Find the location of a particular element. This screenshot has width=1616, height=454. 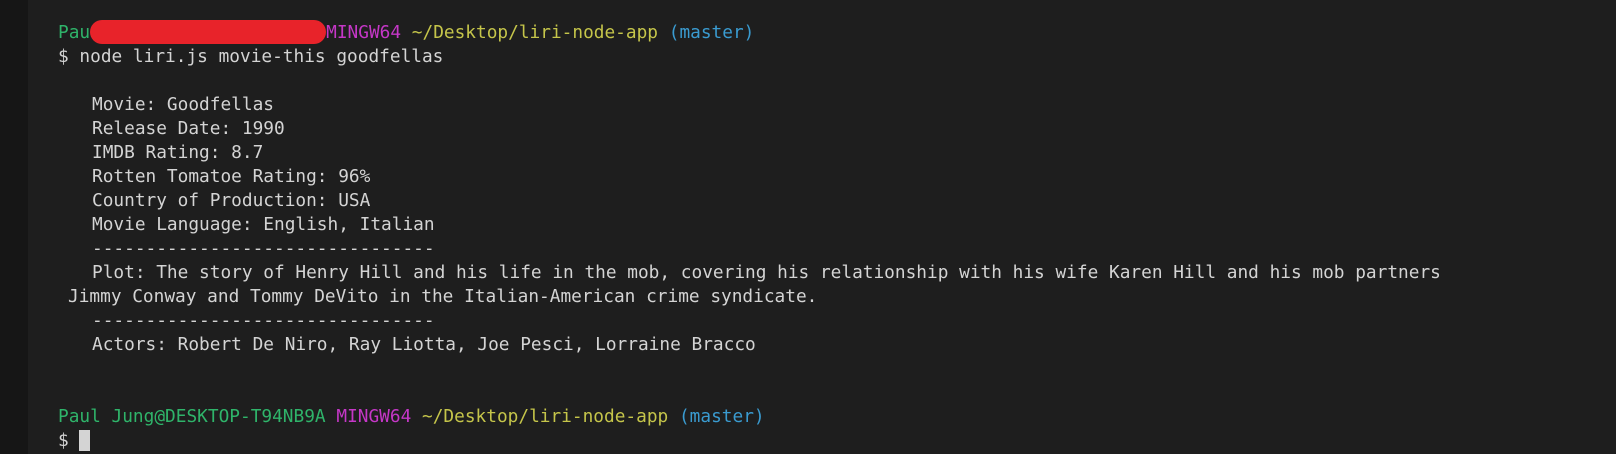

command-line: $ node liri.js movie-this goodfellas is located at coordinates (251, 56).